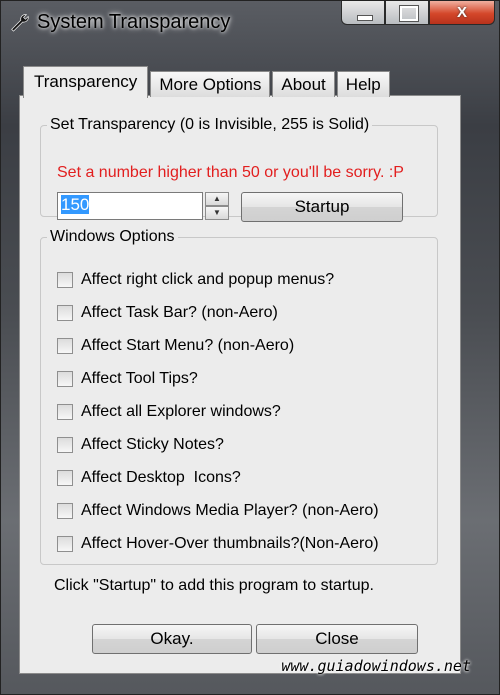 This screenshot has height=695, width=500. I want to click on close-icon: X, so click(461, 12).